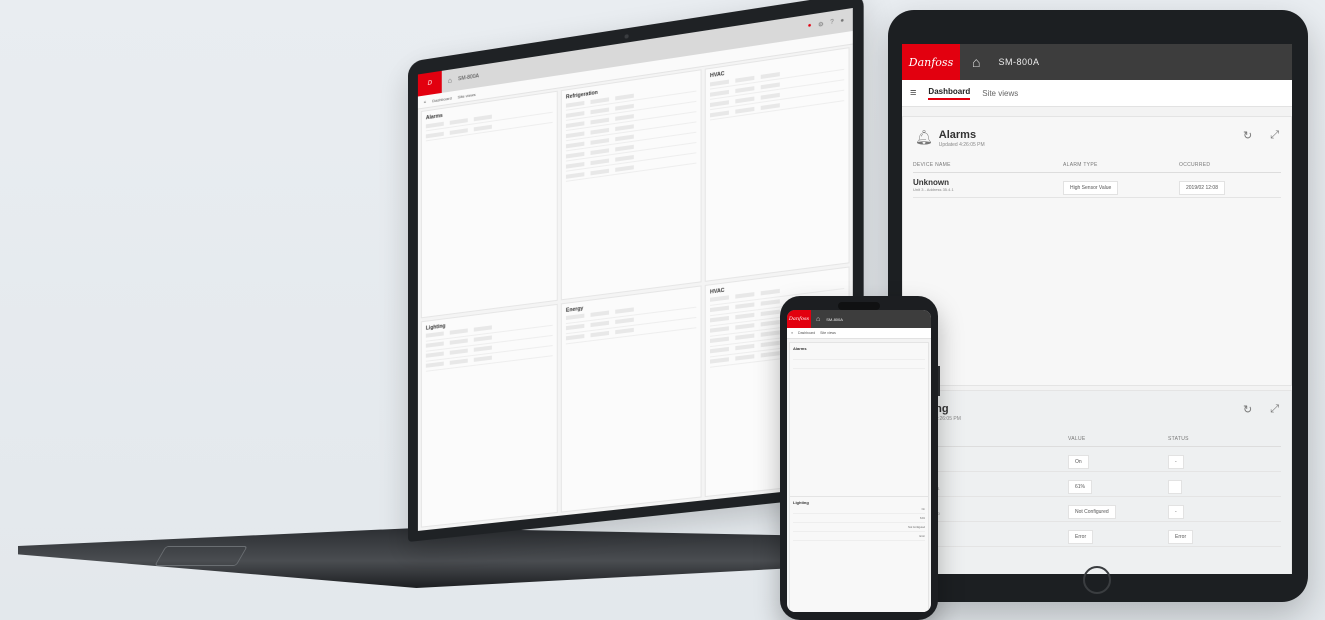 Image resolution: width=1325 pixels, height=620 pixels. I want to click on phone-topbar: Danfoss ⌂ SM-800A, so click(859, 319).